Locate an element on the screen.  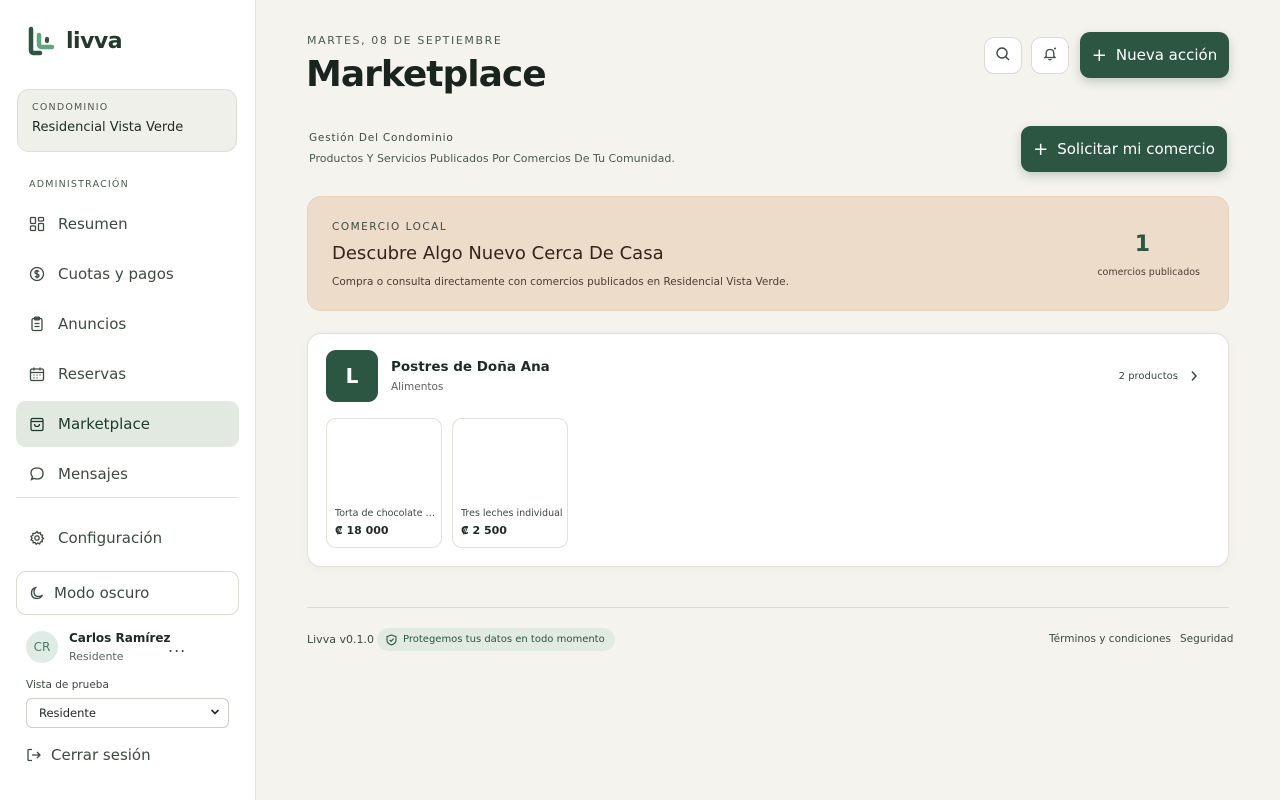
sidebar-item-label: Marketplace is located at coordinates (104, 424).